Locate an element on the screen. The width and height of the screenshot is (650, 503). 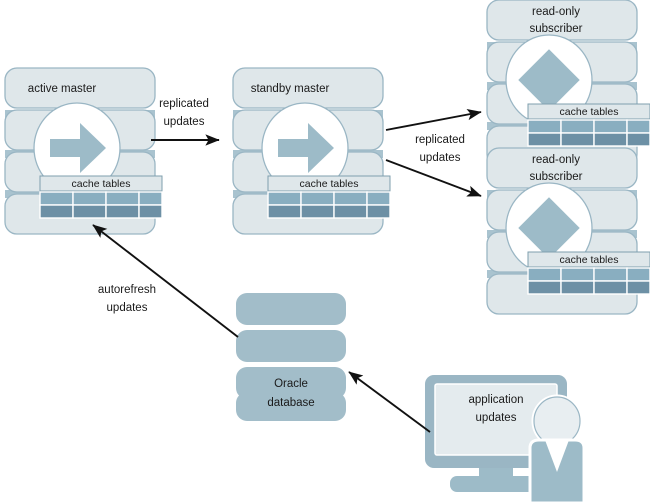
cache-tables-subscriber-2: cache tables is located at coordinates (588, 273).